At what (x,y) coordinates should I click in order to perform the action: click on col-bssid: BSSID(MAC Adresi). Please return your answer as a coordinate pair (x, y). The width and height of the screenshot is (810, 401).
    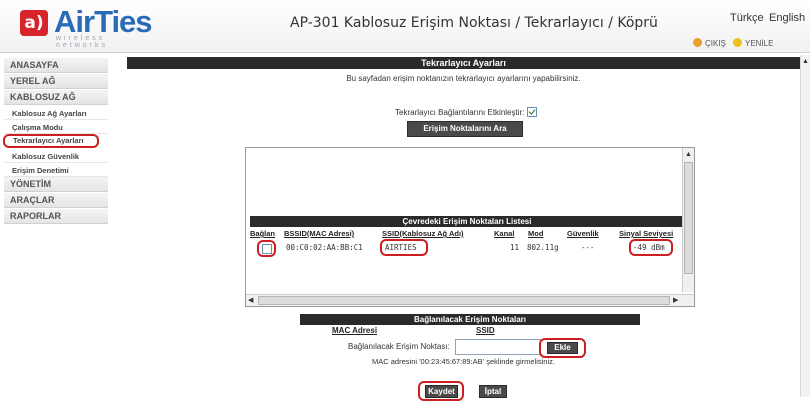
    Looking at the image, I should click on (319, 233).